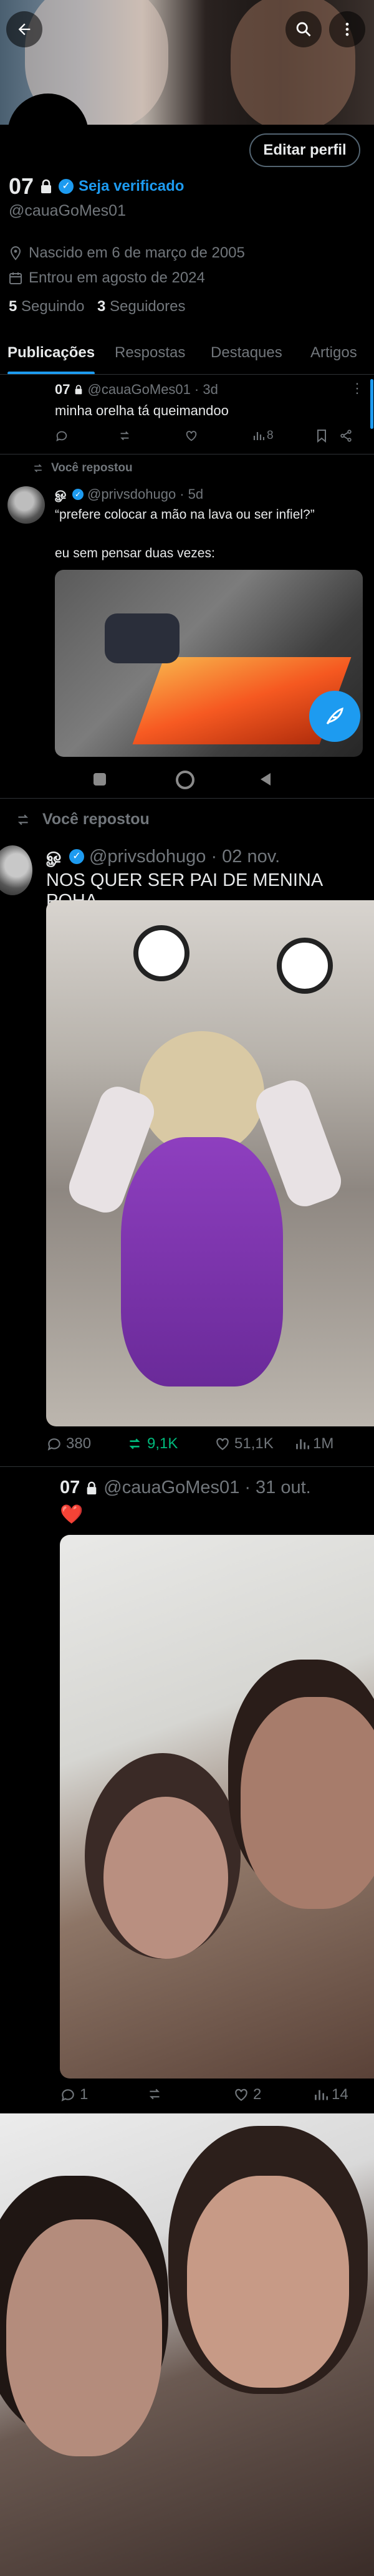 This screenshot has height=2576, width=374. Describe the element at coordinates (117, 277) in the screenshot. I see `profile-joined: Entrou em agosto de 2024` at that location.